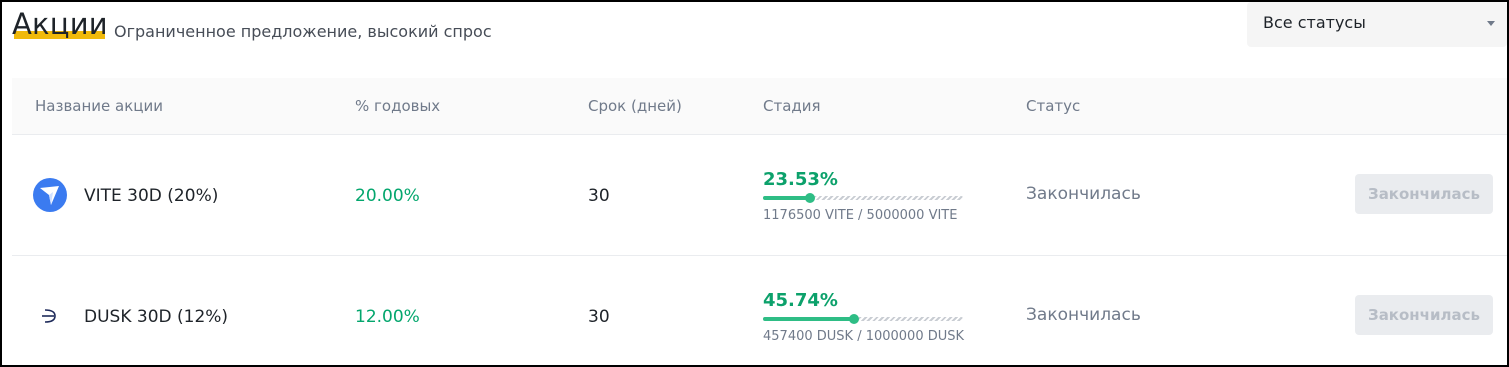 This screenshot has width=1509, height=367. I want to click on stage-amounts: 457400 DUSK / 1000000 DUSK, so click(864, 336).